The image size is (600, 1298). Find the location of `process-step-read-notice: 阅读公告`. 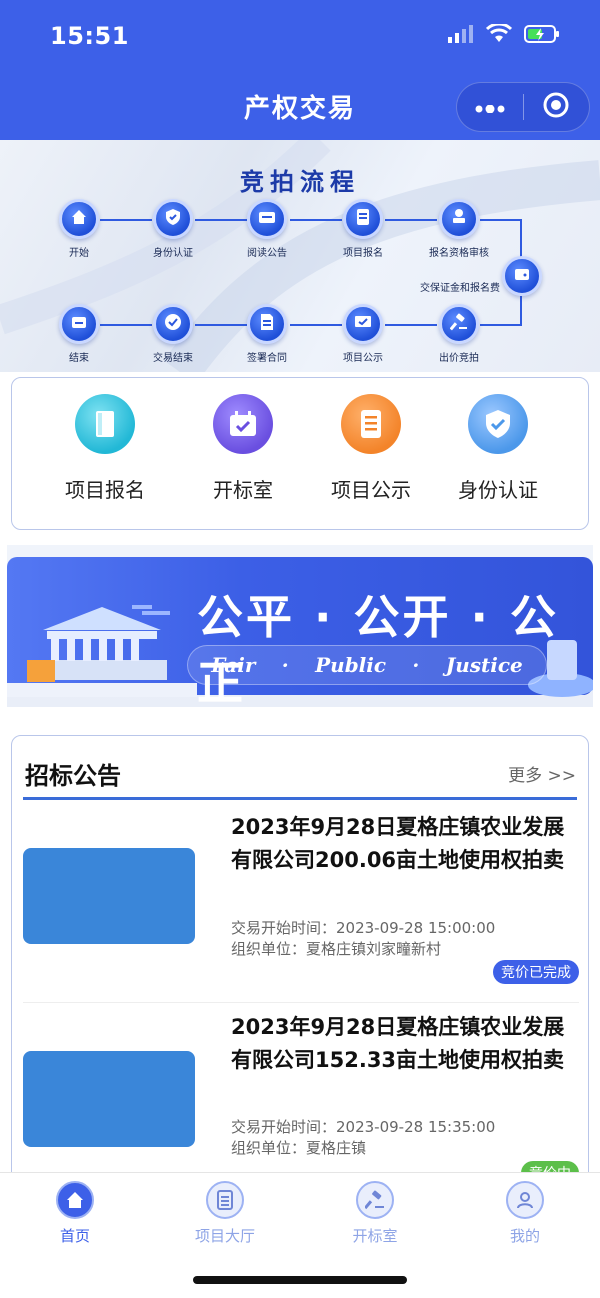

process-step-read-notice: 阅读公告 is located at coordinates (267, 229).